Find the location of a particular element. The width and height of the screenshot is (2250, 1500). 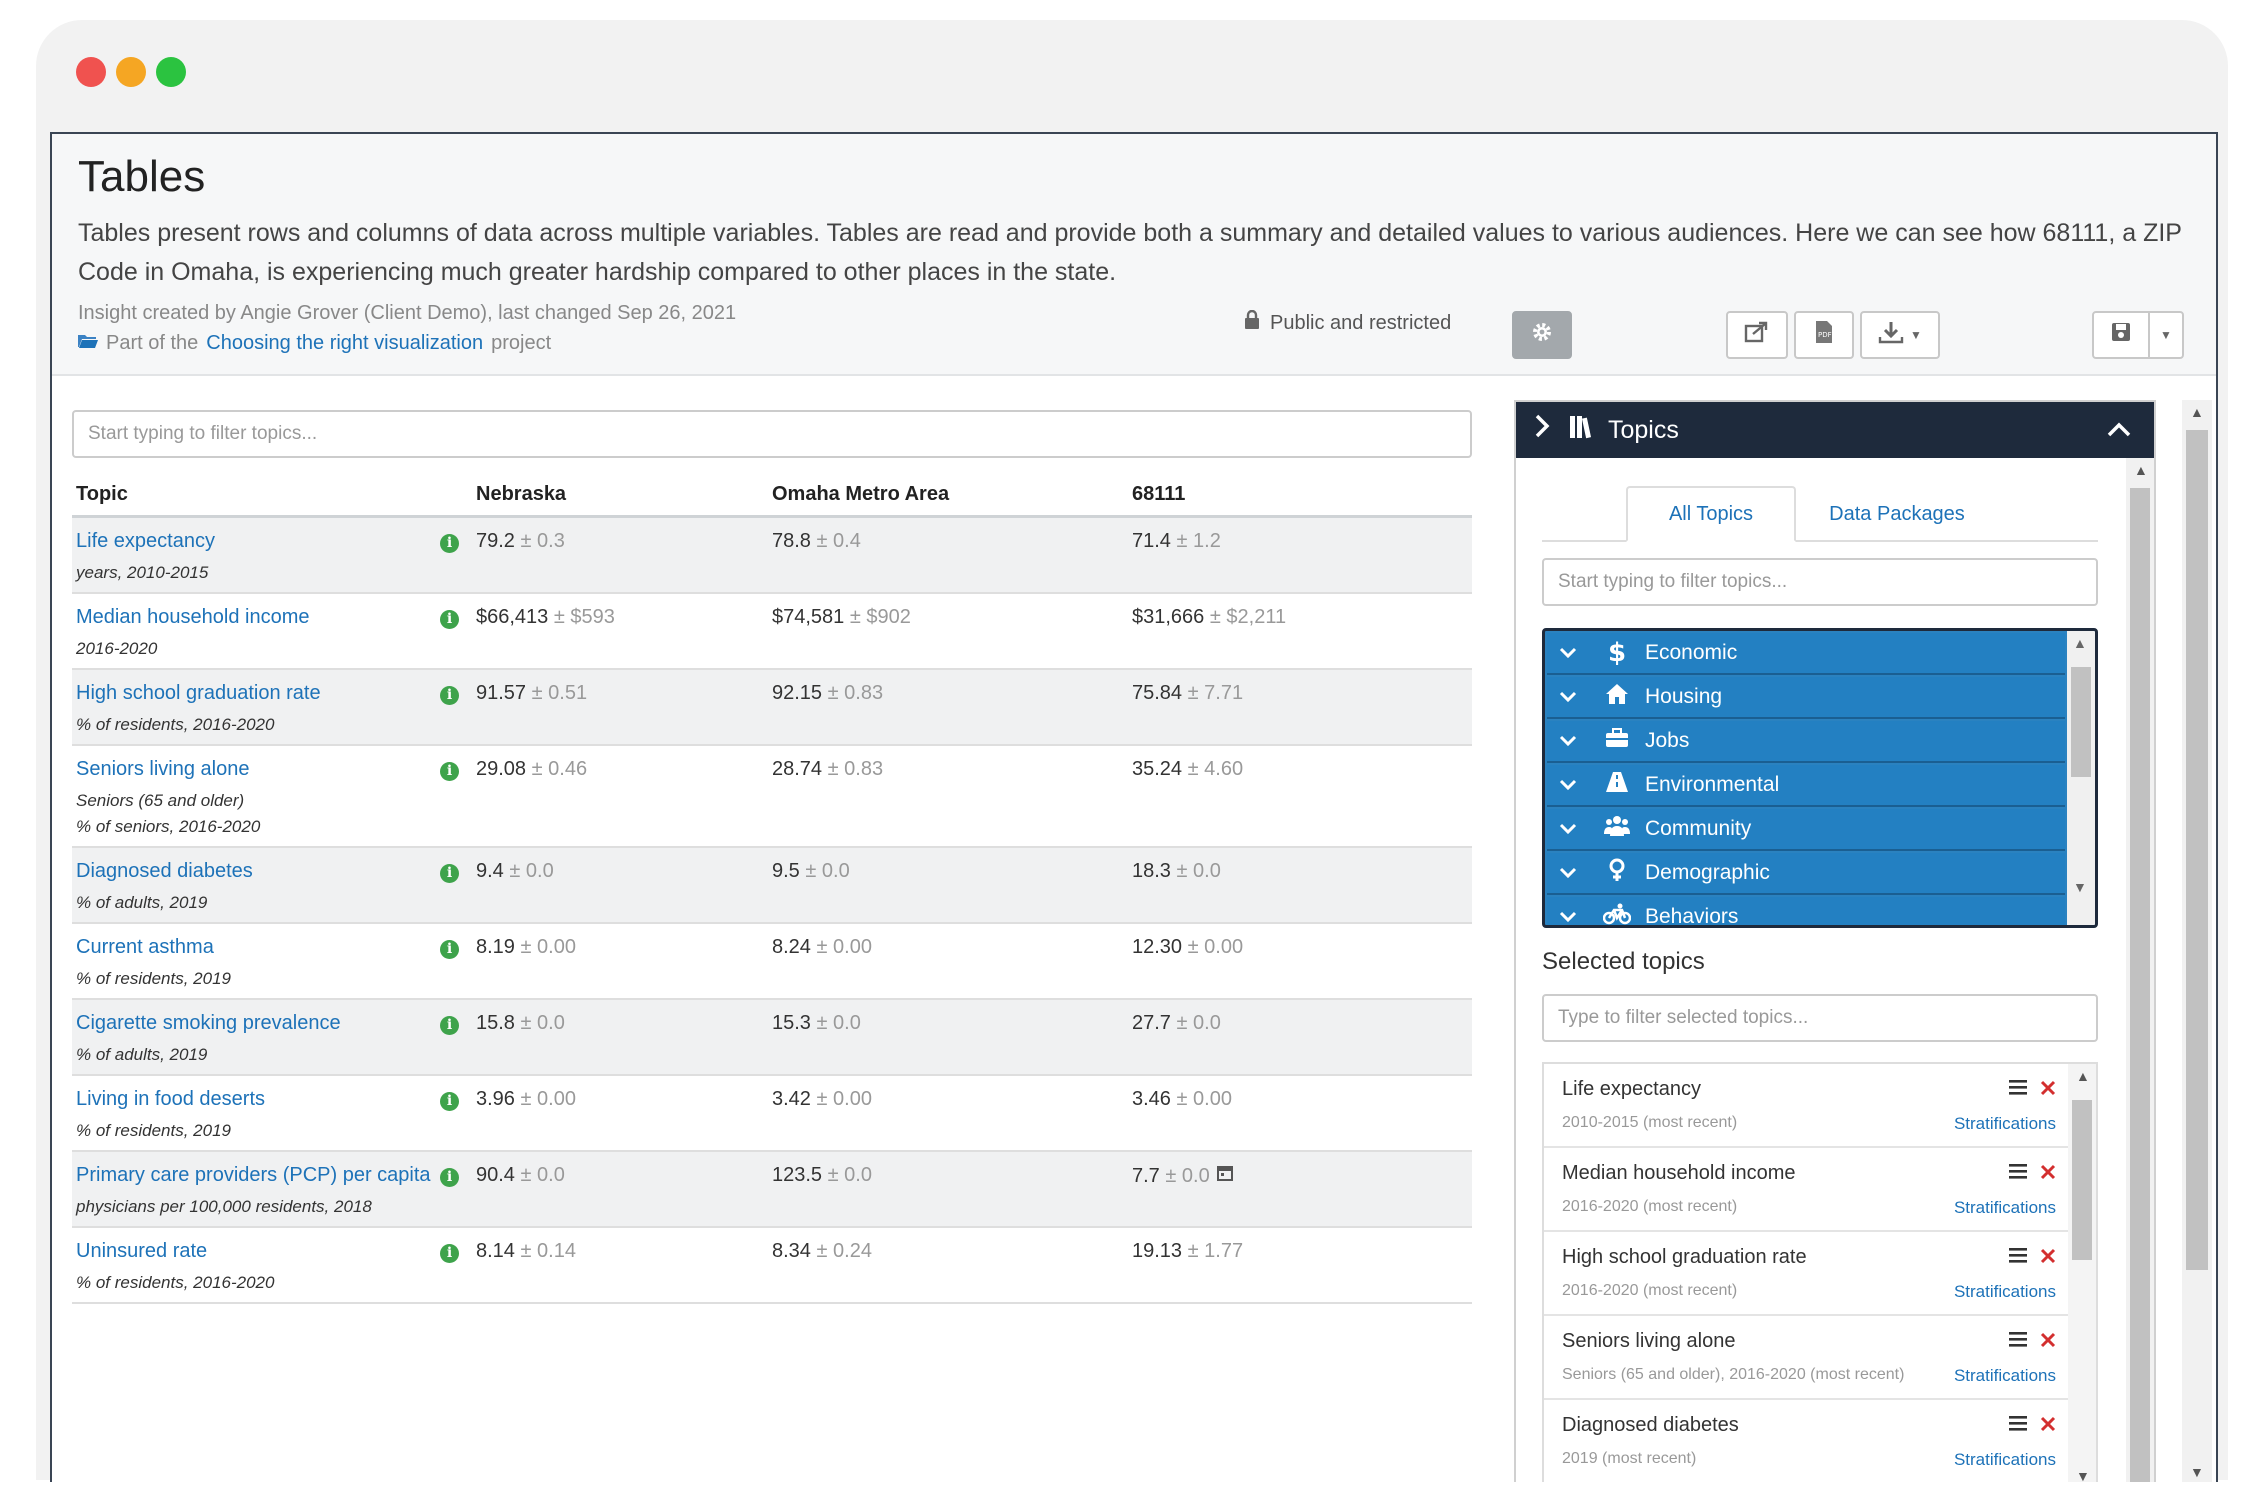

topic-link: Living in food deserts is located at coordinates (272, 1099).